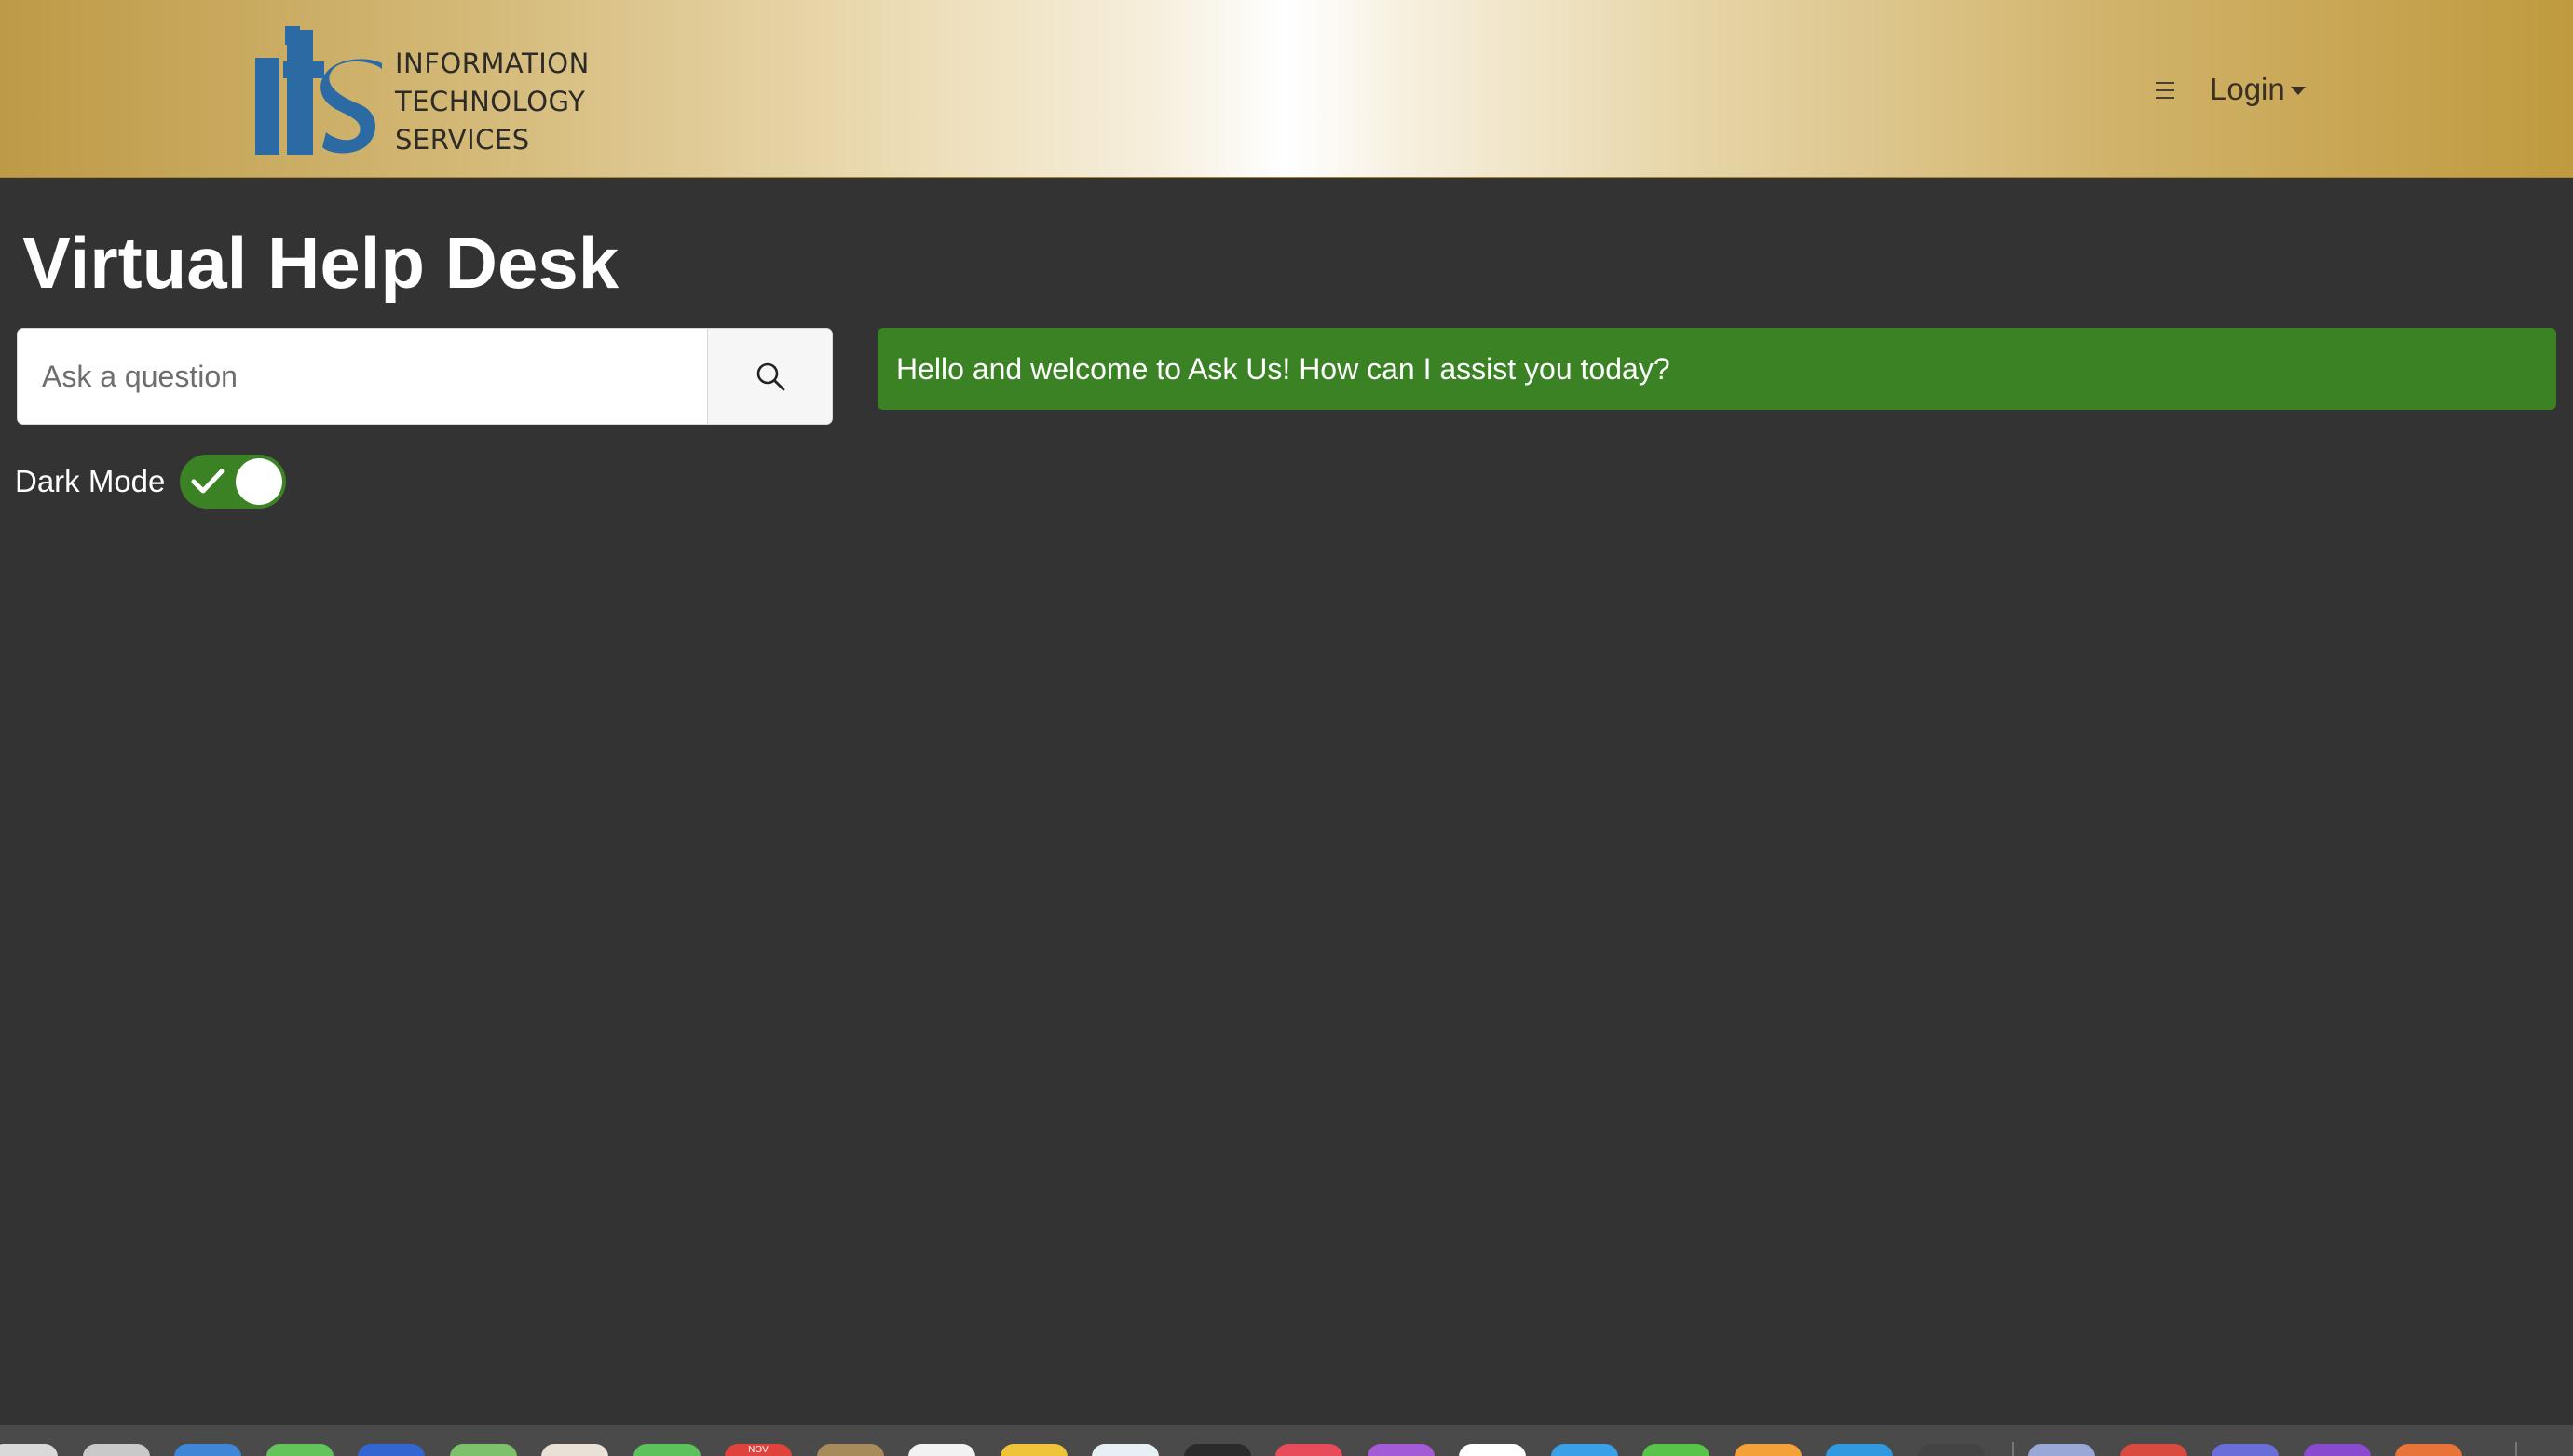 Image resolution: width=2573 pixels, height=1456 pixels. I want to click on logo-text-line: INFORMATION, so click(492, 63).